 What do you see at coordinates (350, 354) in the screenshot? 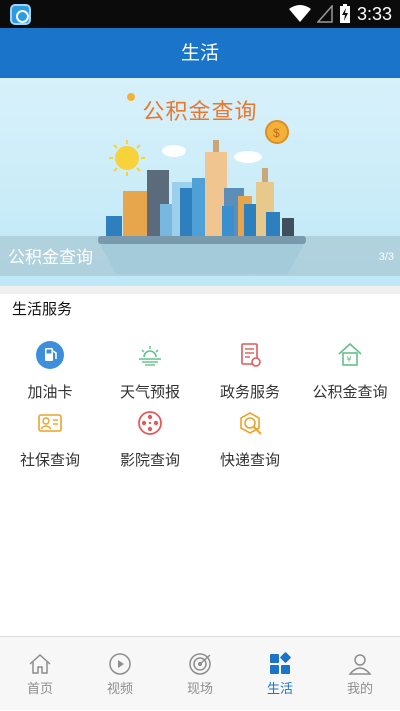
I see `house-fund-icon: ¥` at bounding box center [350, 354].